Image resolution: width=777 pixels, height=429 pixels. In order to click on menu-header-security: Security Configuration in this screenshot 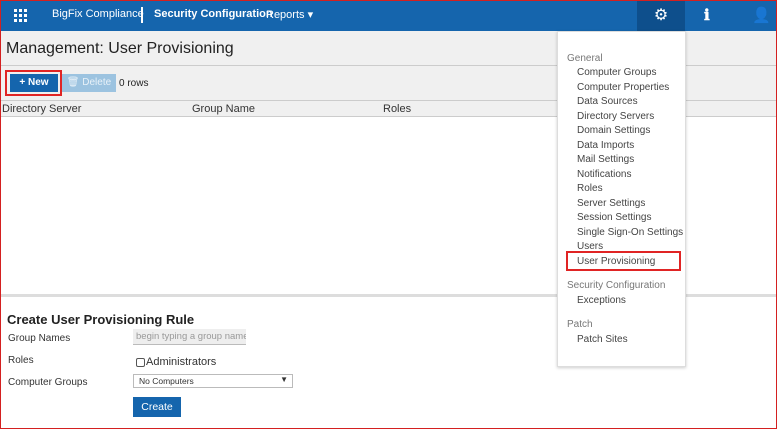, I will do `click(616, 285)`.